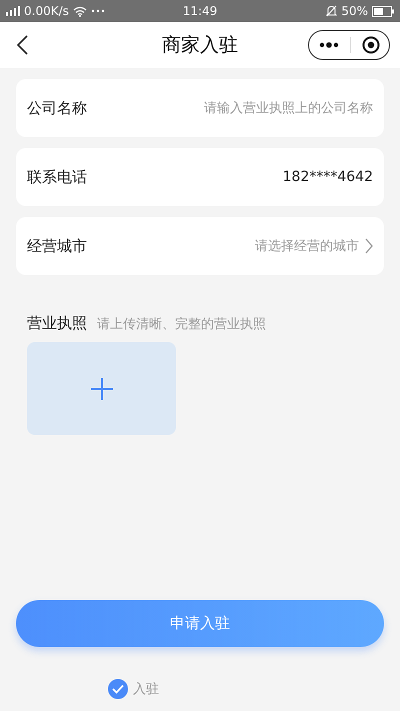  What do you see at coordinates (349, 45) in the screenshot?
I see `capsule-menu` at bounding box center [349, 45].